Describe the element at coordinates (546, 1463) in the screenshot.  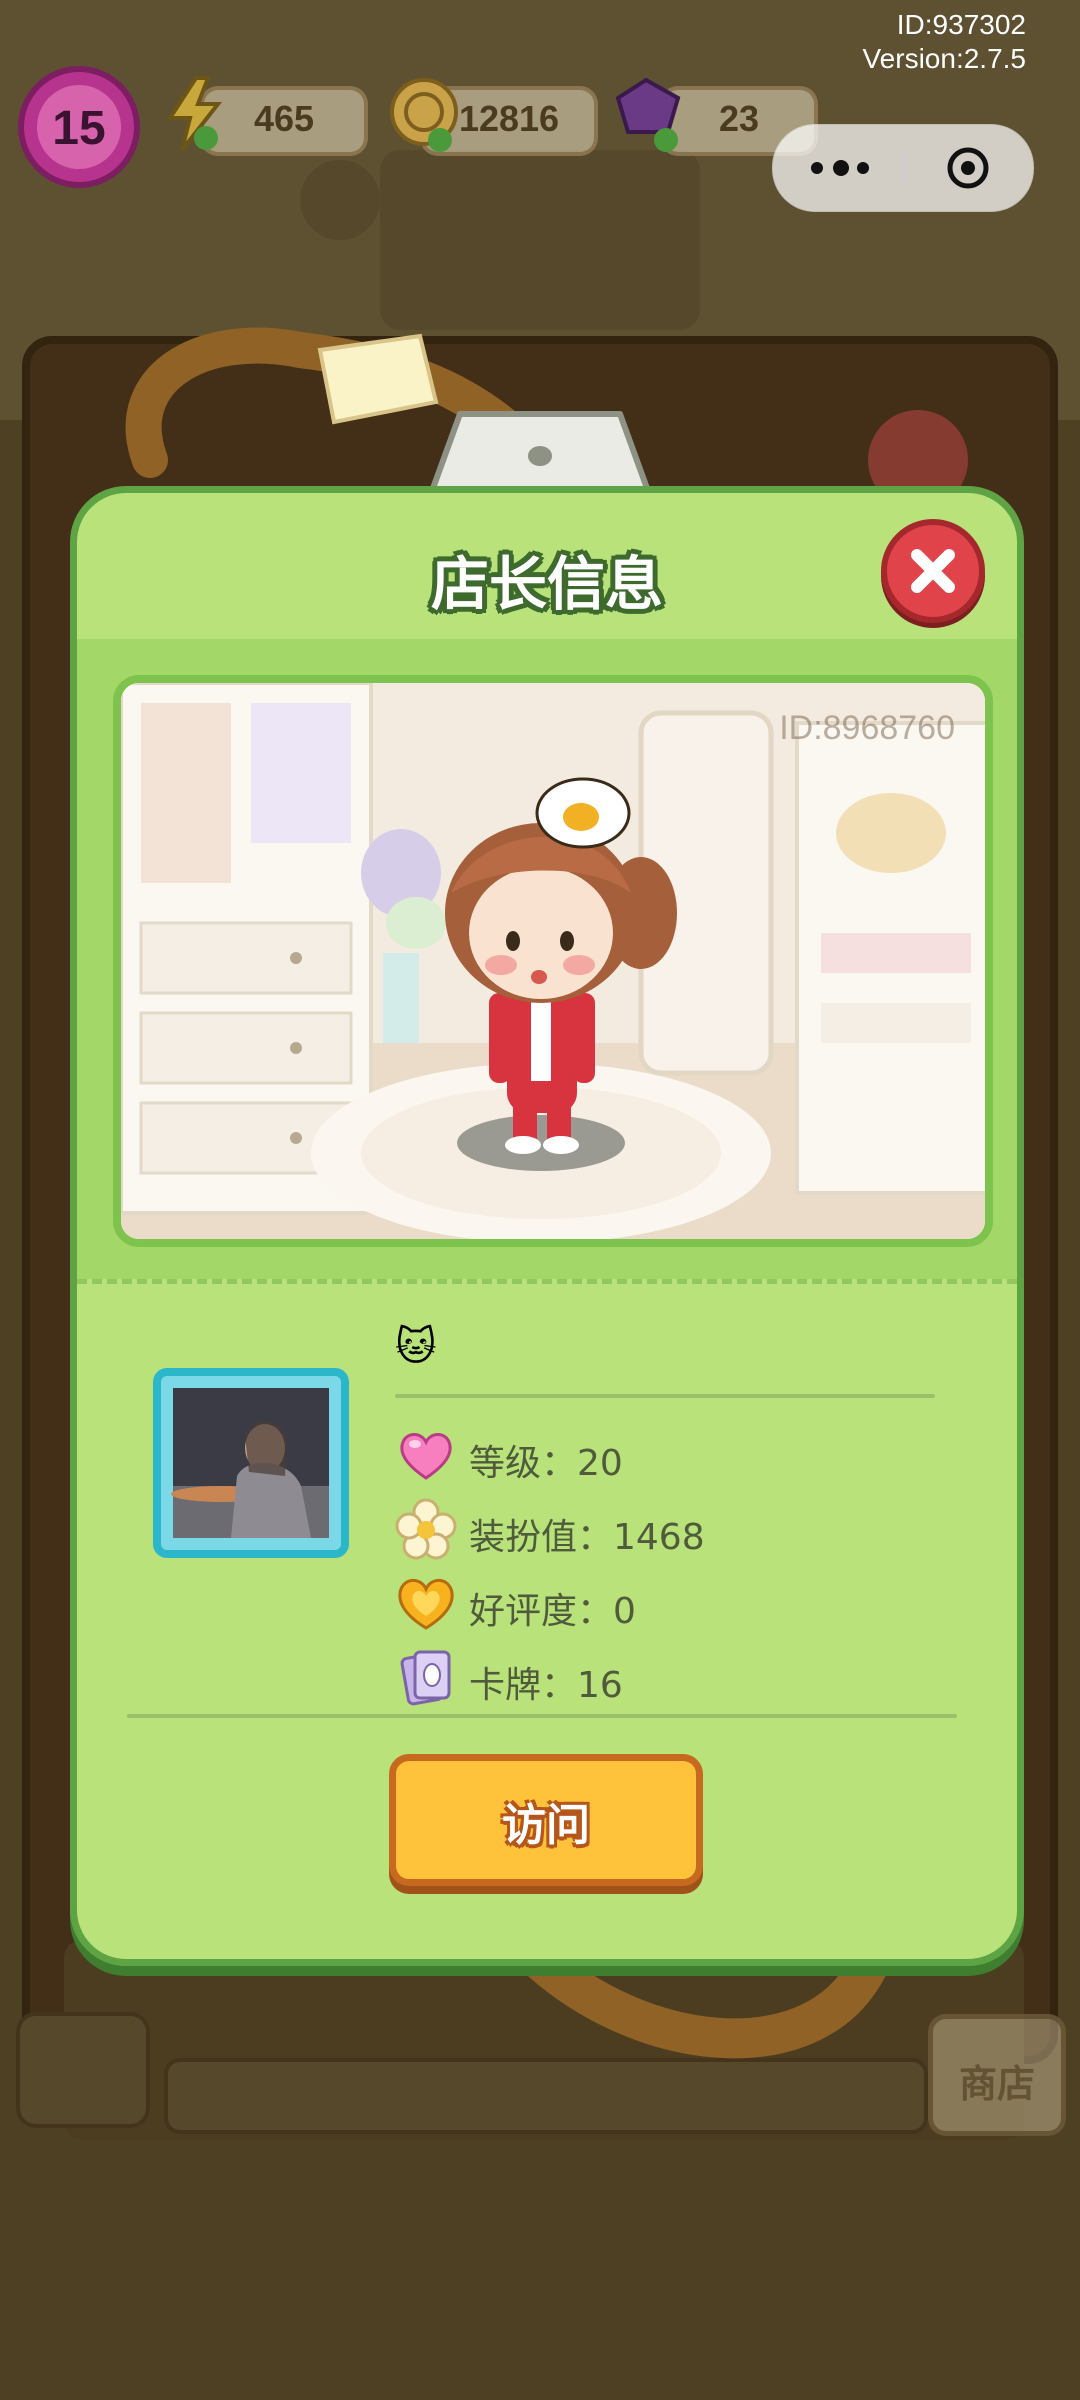
I see `stat-level-text: 等级：20` at that location.